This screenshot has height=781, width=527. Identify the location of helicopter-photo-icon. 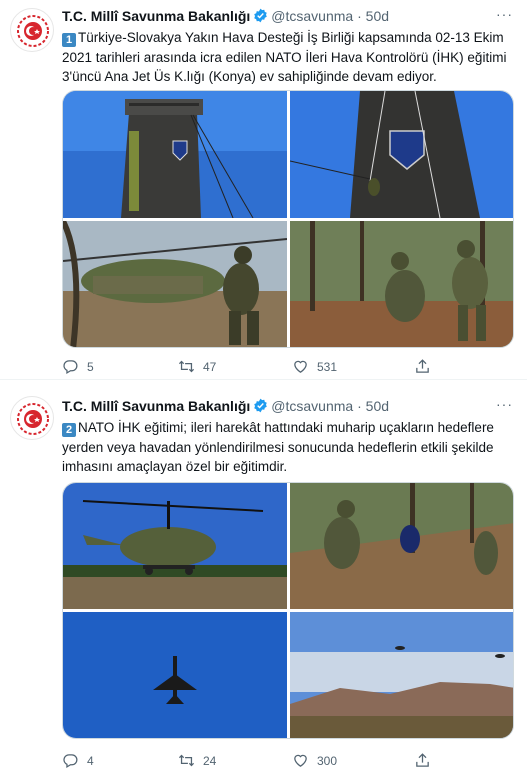
(175, 546).